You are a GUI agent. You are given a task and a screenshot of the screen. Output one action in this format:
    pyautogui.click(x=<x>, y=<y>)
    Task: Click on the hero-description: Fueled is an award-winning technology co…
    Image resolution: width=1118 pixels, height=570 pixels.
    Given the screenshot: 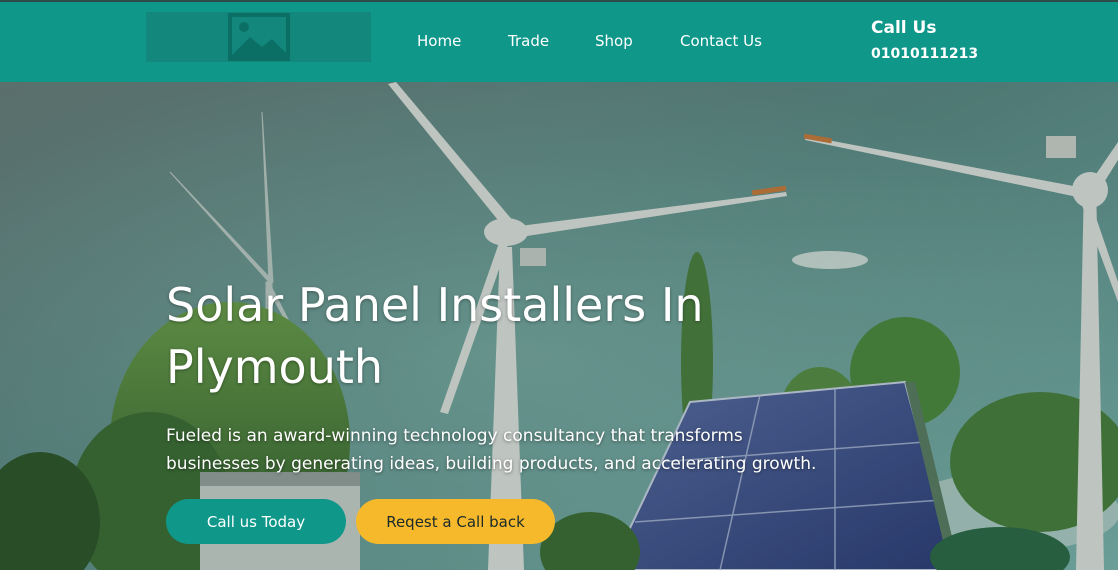 What is the action you would take?
    pyautogui.click(x=506, y=450)
    